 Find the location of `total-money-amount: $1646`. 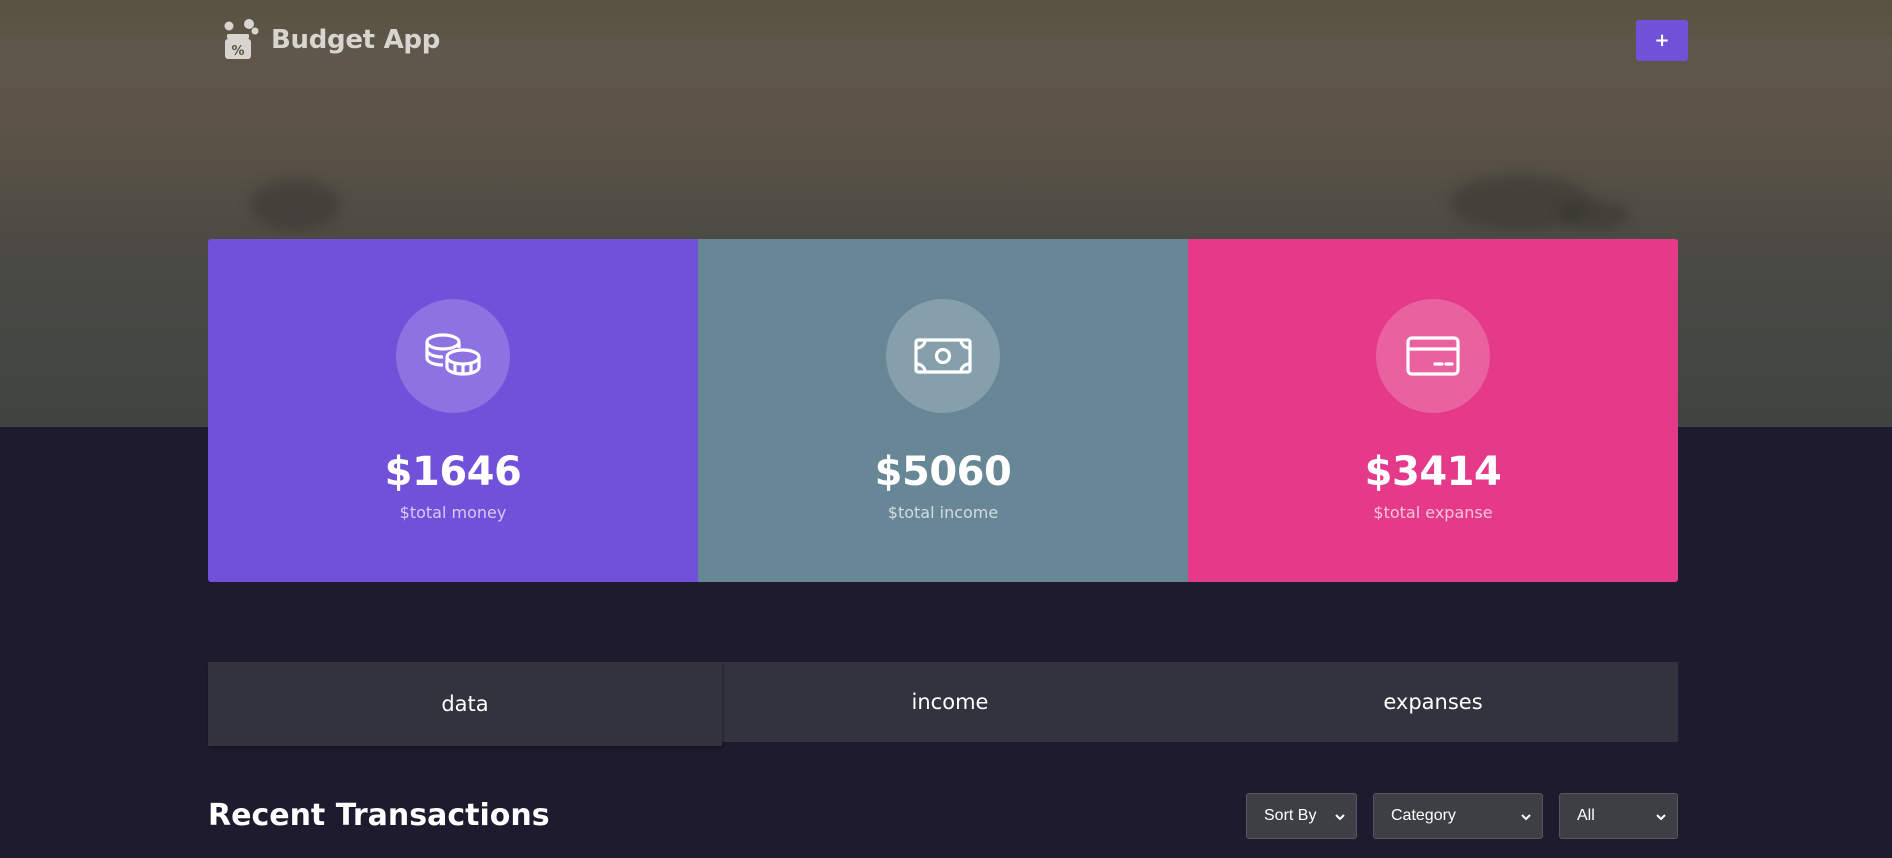

total-money-amount: $1646 is located at coordinates (453, 472).